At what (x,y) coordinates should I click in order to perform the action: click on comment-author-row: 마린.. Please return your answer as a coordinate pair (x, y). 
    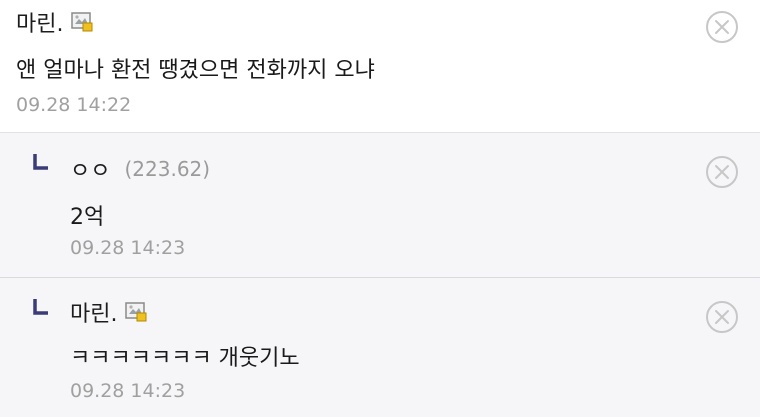
    Looking at the image, I should click on (54, 22).